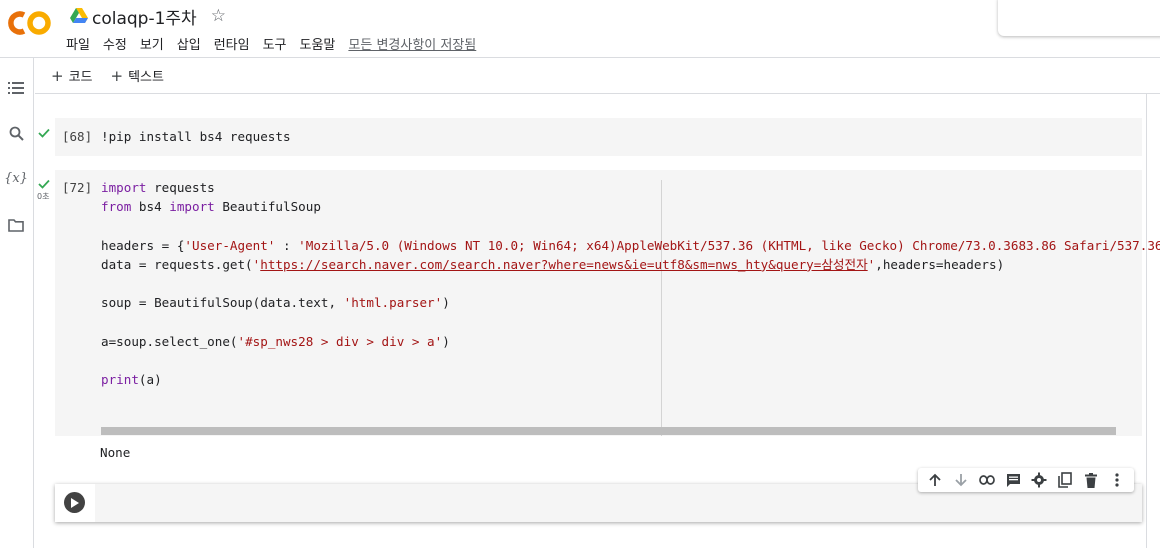 The width and height of the screenshot is (1160, 548). What do you see at coordinates (78, 43) in the screenshot?
I see `menu-file: 파일` at bounding box center [78, 43].